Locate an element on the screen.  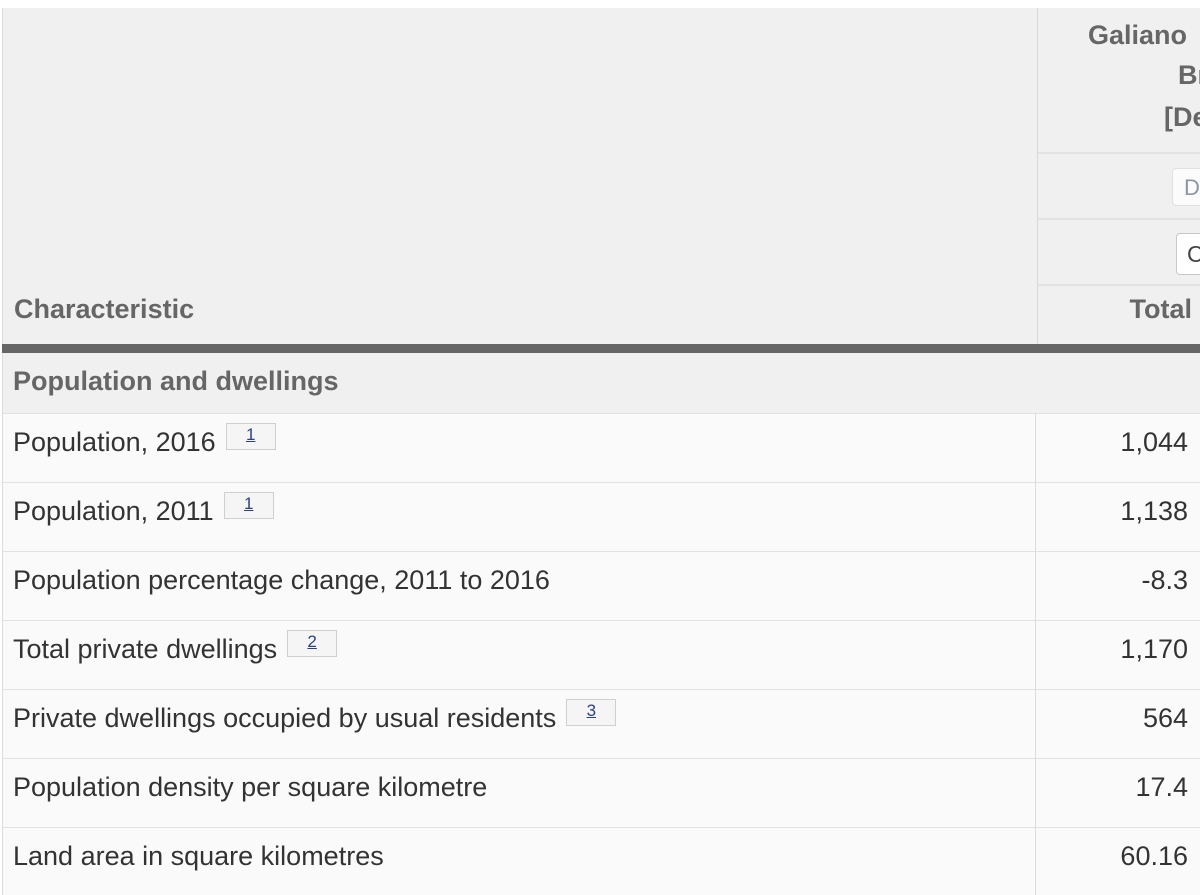
header-rule is located at coordinates (601, 348).